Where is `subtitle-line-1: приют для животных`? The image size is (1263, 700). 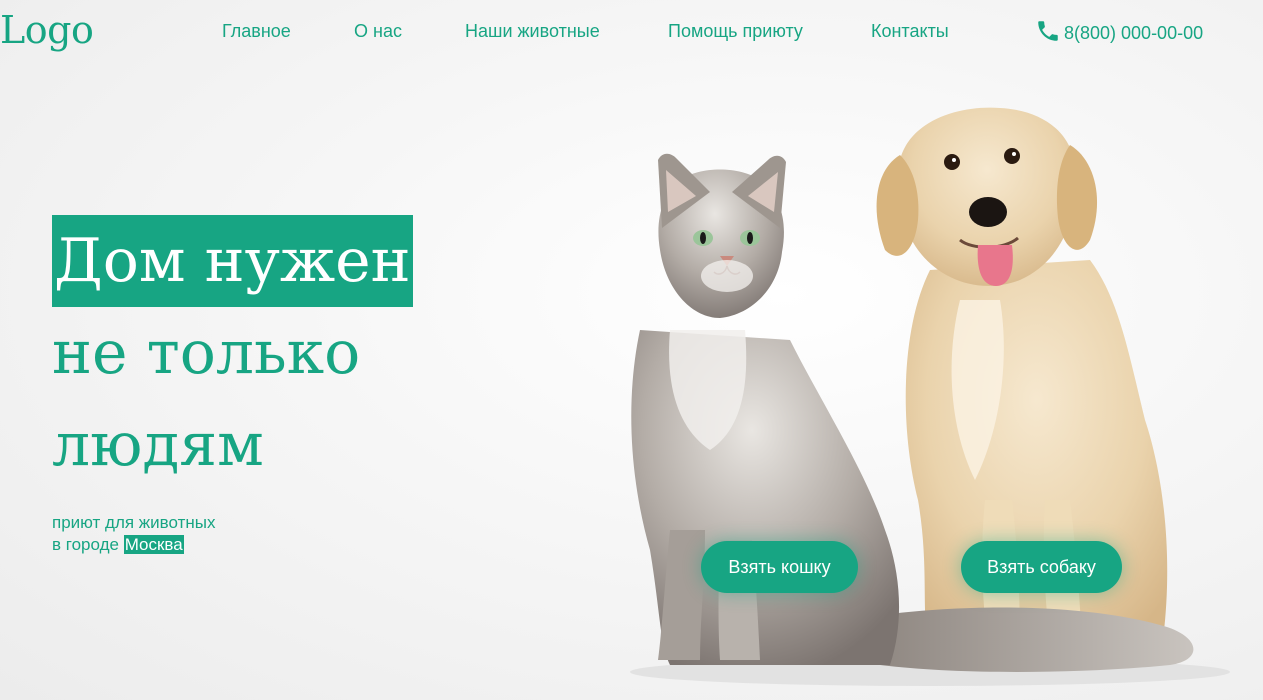
subtitle-line-1: приют для животных is located at coordinates (134, 522).